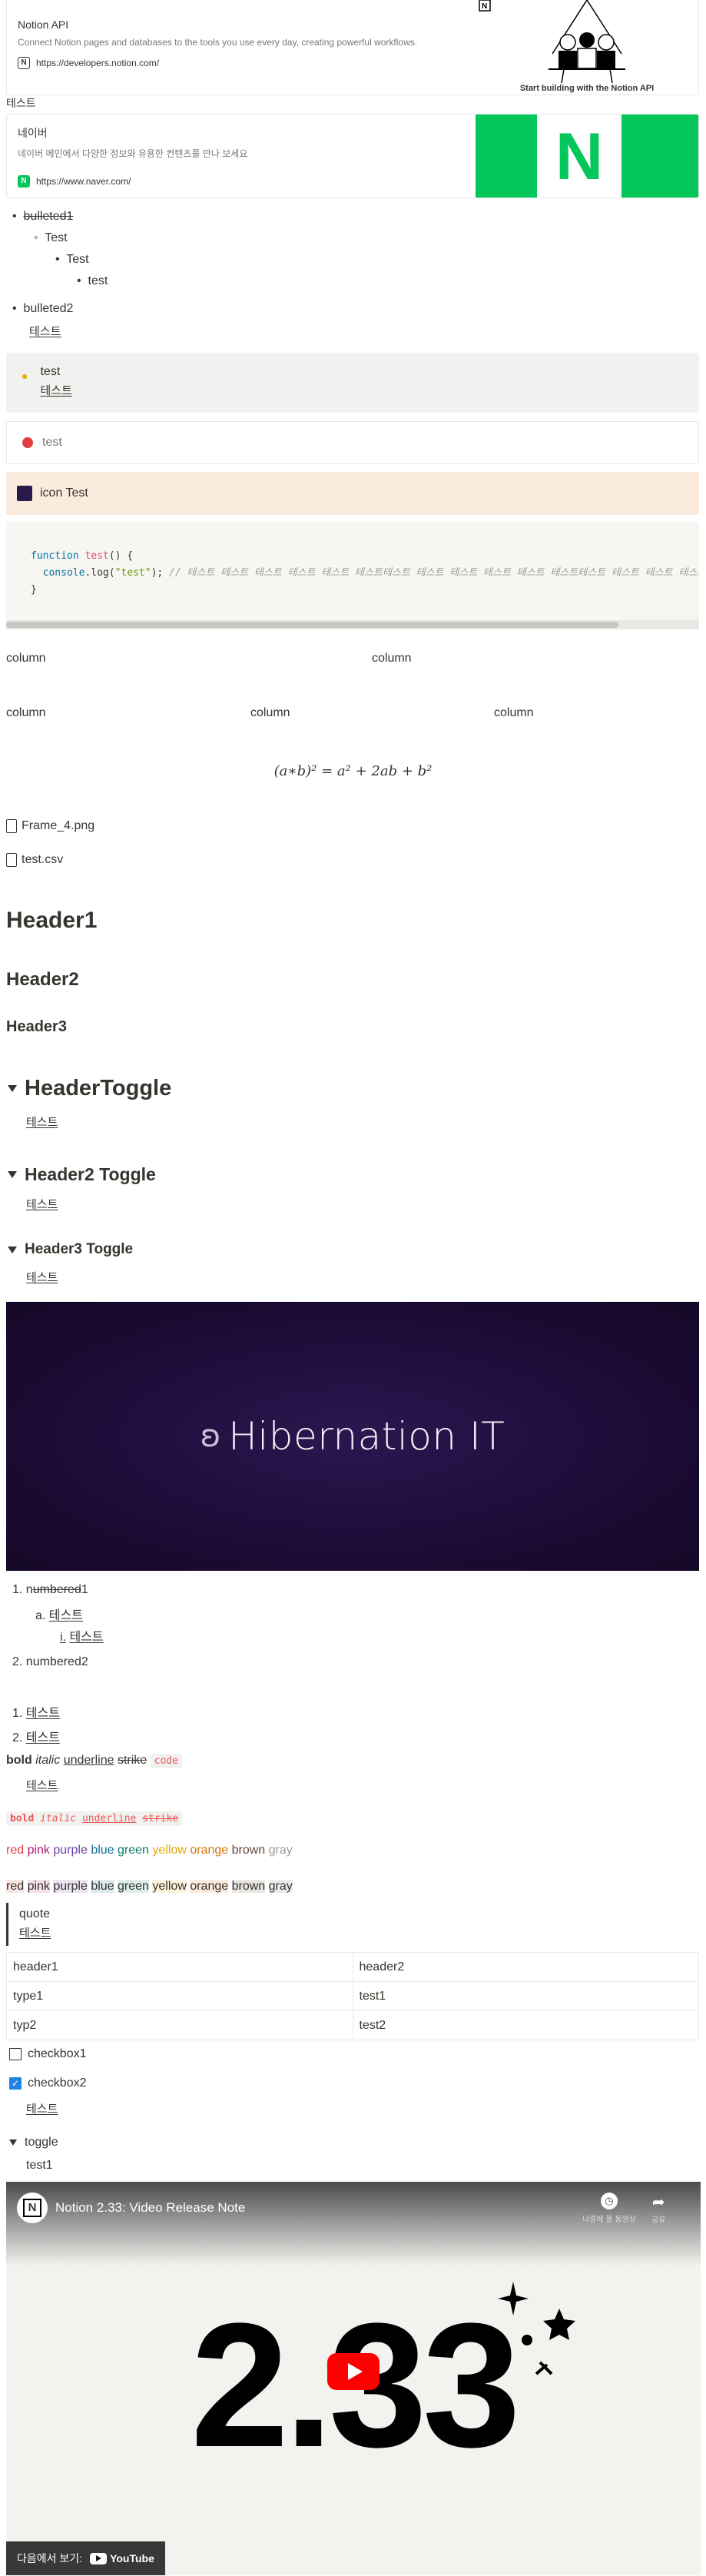 The height and width of the screenshot is (2576, 706). Describe the element at coordinates (28, 442) in the screenshot. I see `apple-icon` at that location.